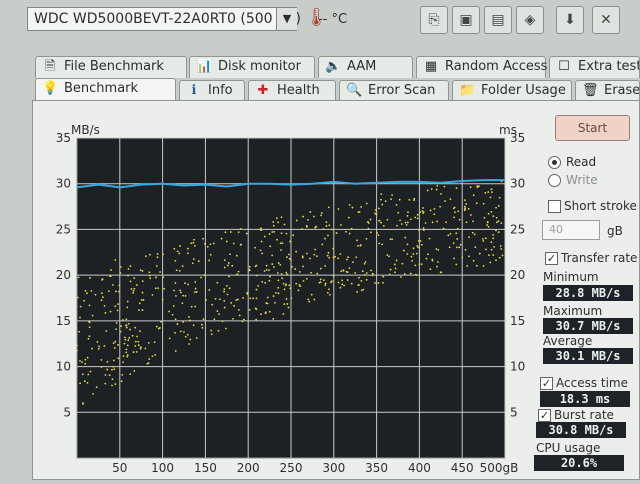 This screenshot has height=484, width=640. Describe the element at coordinates (581, 162) in the screenshot. I see `read-label: Read` at that location.